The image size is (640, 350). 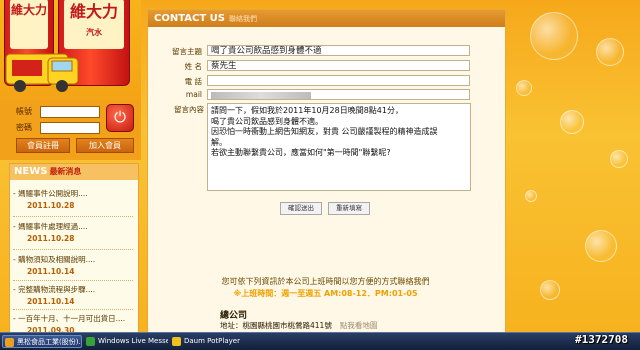 I want to click on taskbar-item-messenger: Windows Live Messenger, so click(x=126, y=341).